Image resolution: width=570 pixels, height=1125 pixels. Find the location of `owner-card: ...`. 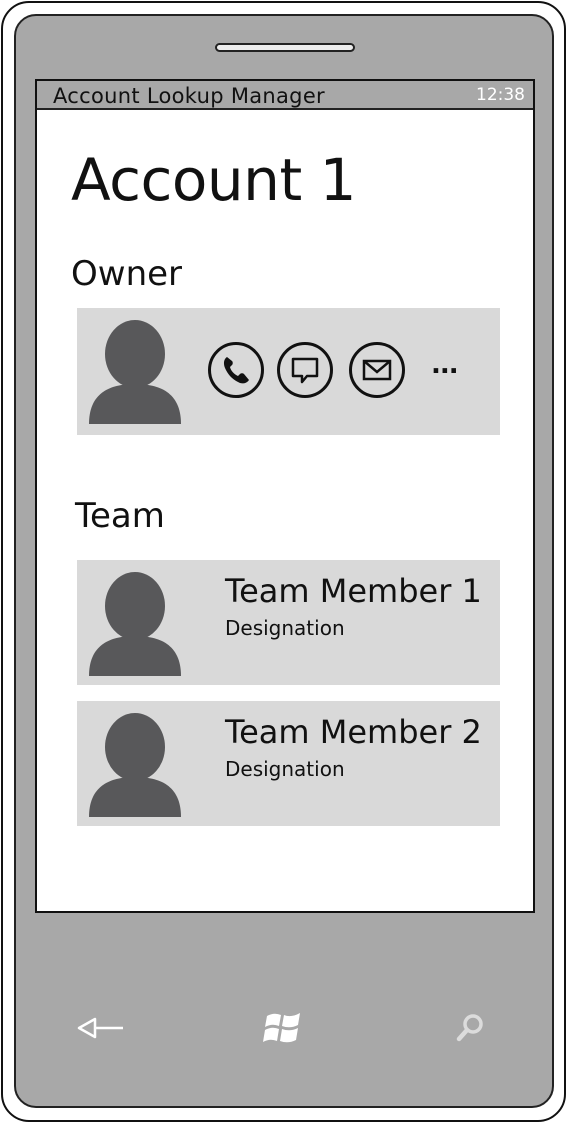

owner-card: ... is located at coordinates (288, 371).